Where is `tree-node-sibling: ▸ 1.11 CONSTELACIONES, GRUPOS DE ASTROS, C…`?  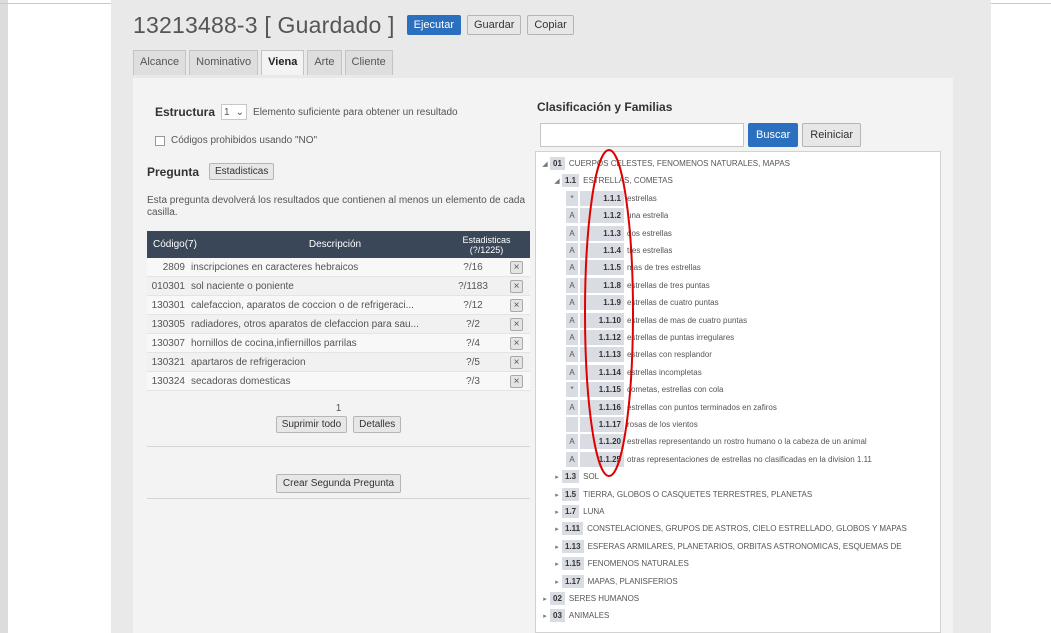
tree-node-sibling: ▸ 1.11 CONSTELACIONES, GRUPOS DE ASTROS, C… is located at coordinates (729, 528).